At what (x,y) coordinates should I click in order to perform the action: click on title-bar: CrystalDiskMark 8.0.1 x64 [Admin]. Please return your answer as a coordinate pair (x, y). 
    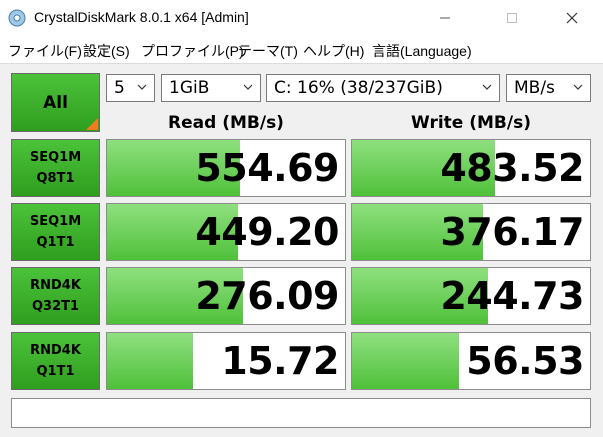
    Looking at the image, I should click on (301, 18).